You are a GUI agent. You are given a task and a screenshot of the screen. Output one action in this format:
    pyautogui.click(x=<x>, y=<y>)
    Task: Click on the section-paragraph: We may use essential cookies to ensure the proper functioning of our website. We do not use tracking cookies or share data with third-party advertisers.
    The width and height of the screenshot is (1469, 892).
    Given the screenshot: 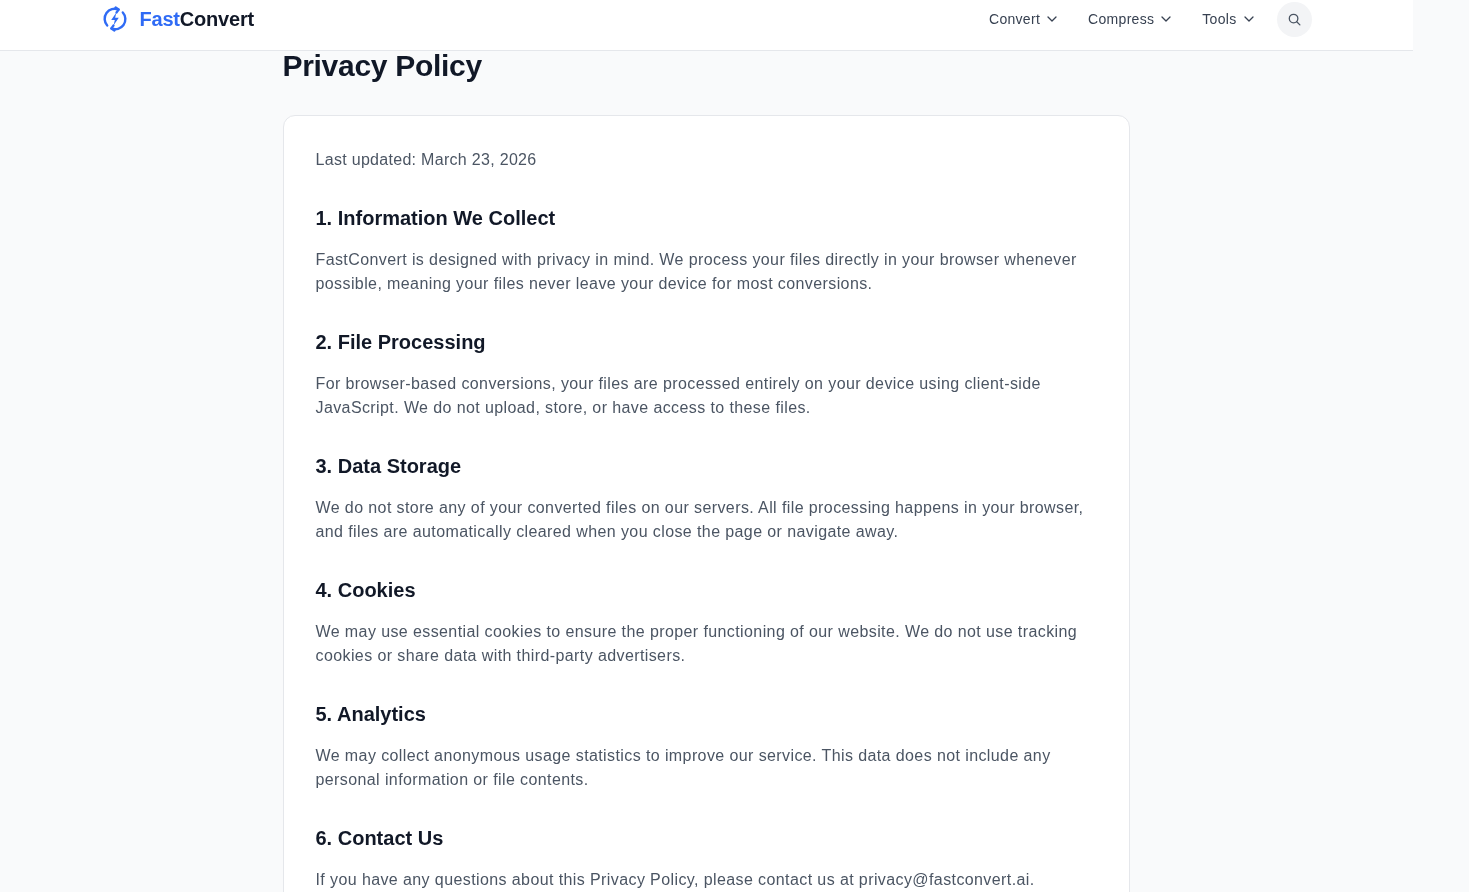 What is the action you would take?
    pyautogui.click(x=697, y=644)
    